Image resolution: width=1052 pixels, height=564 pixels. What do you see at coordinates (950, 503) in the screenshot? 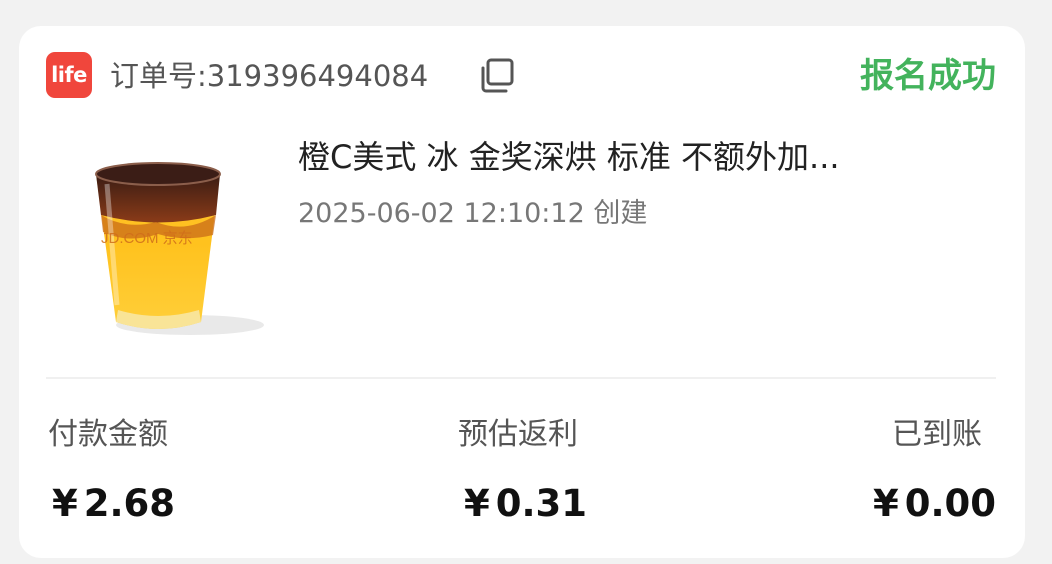
I see `received-value: 0.00` at bounding box center [950, 503].